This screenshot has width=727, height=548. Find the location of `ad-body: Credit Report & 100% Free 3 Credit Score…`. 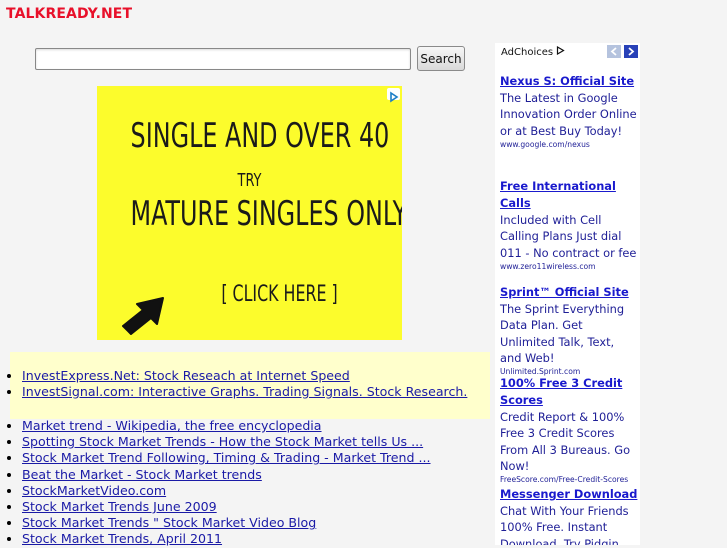

ad-body: Credit Report & 100% Free 3 Credit Score… is located at coordinates (565, 441).